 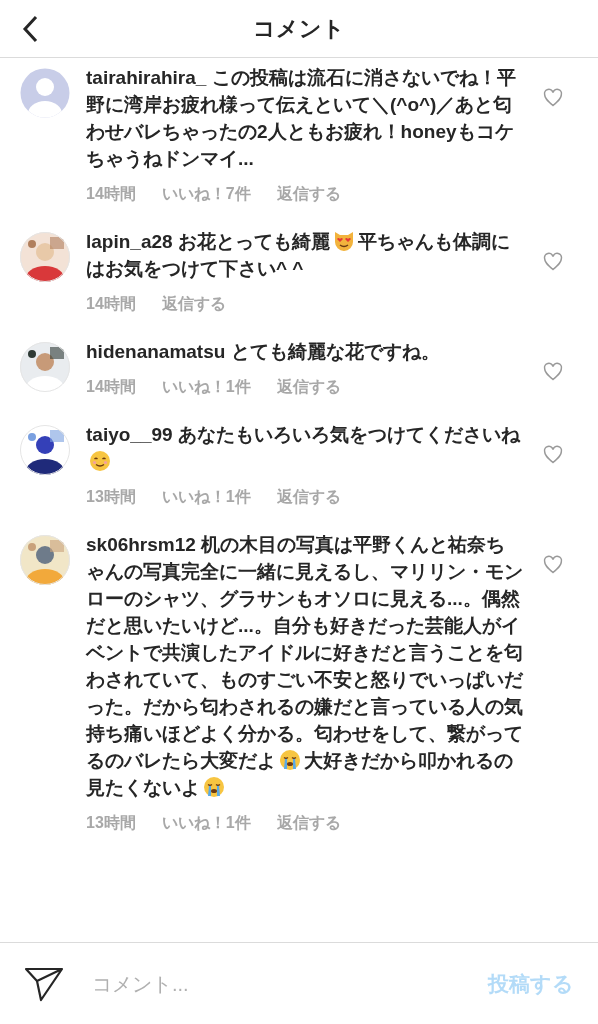 What do you see at coordinates (299, 29) in the screenshot?
I see `page-title: コメント` at bounding box center [299, 29].